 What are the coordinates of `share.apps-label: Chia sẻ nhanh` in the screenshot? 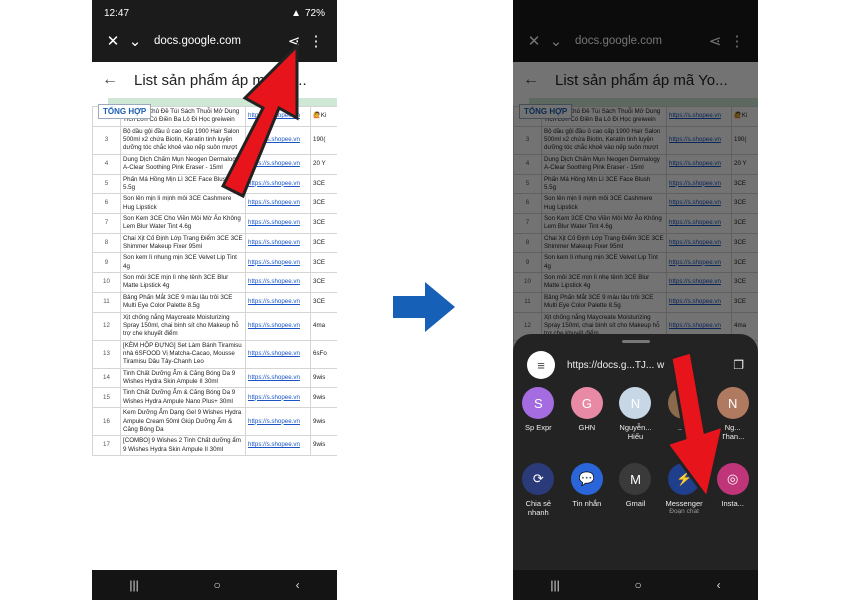 It's located at (538, 508).